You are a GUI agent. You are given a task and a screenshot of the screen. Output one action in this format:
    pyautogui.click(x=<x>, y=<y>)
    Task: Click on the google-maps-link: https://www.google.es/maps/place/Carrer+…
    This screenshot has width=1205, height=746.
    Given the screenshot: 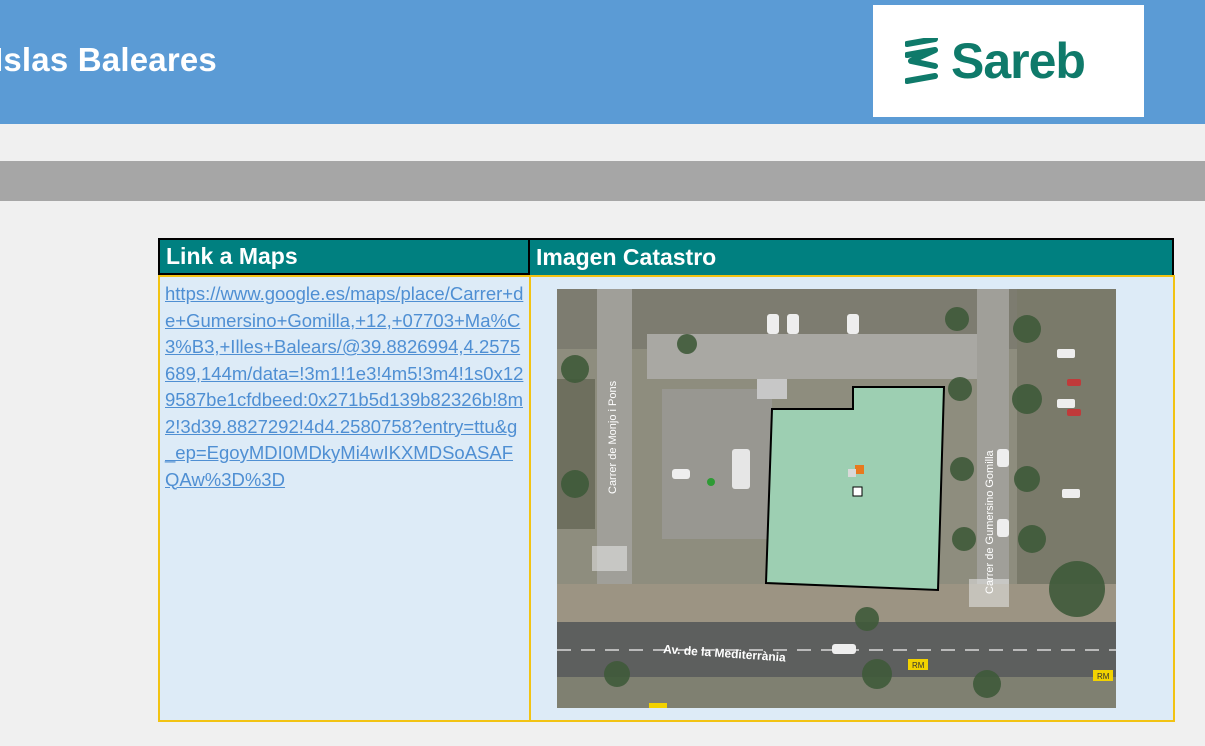 What is the action you would take?
    pyautogui.click(x=346, y=387)
    